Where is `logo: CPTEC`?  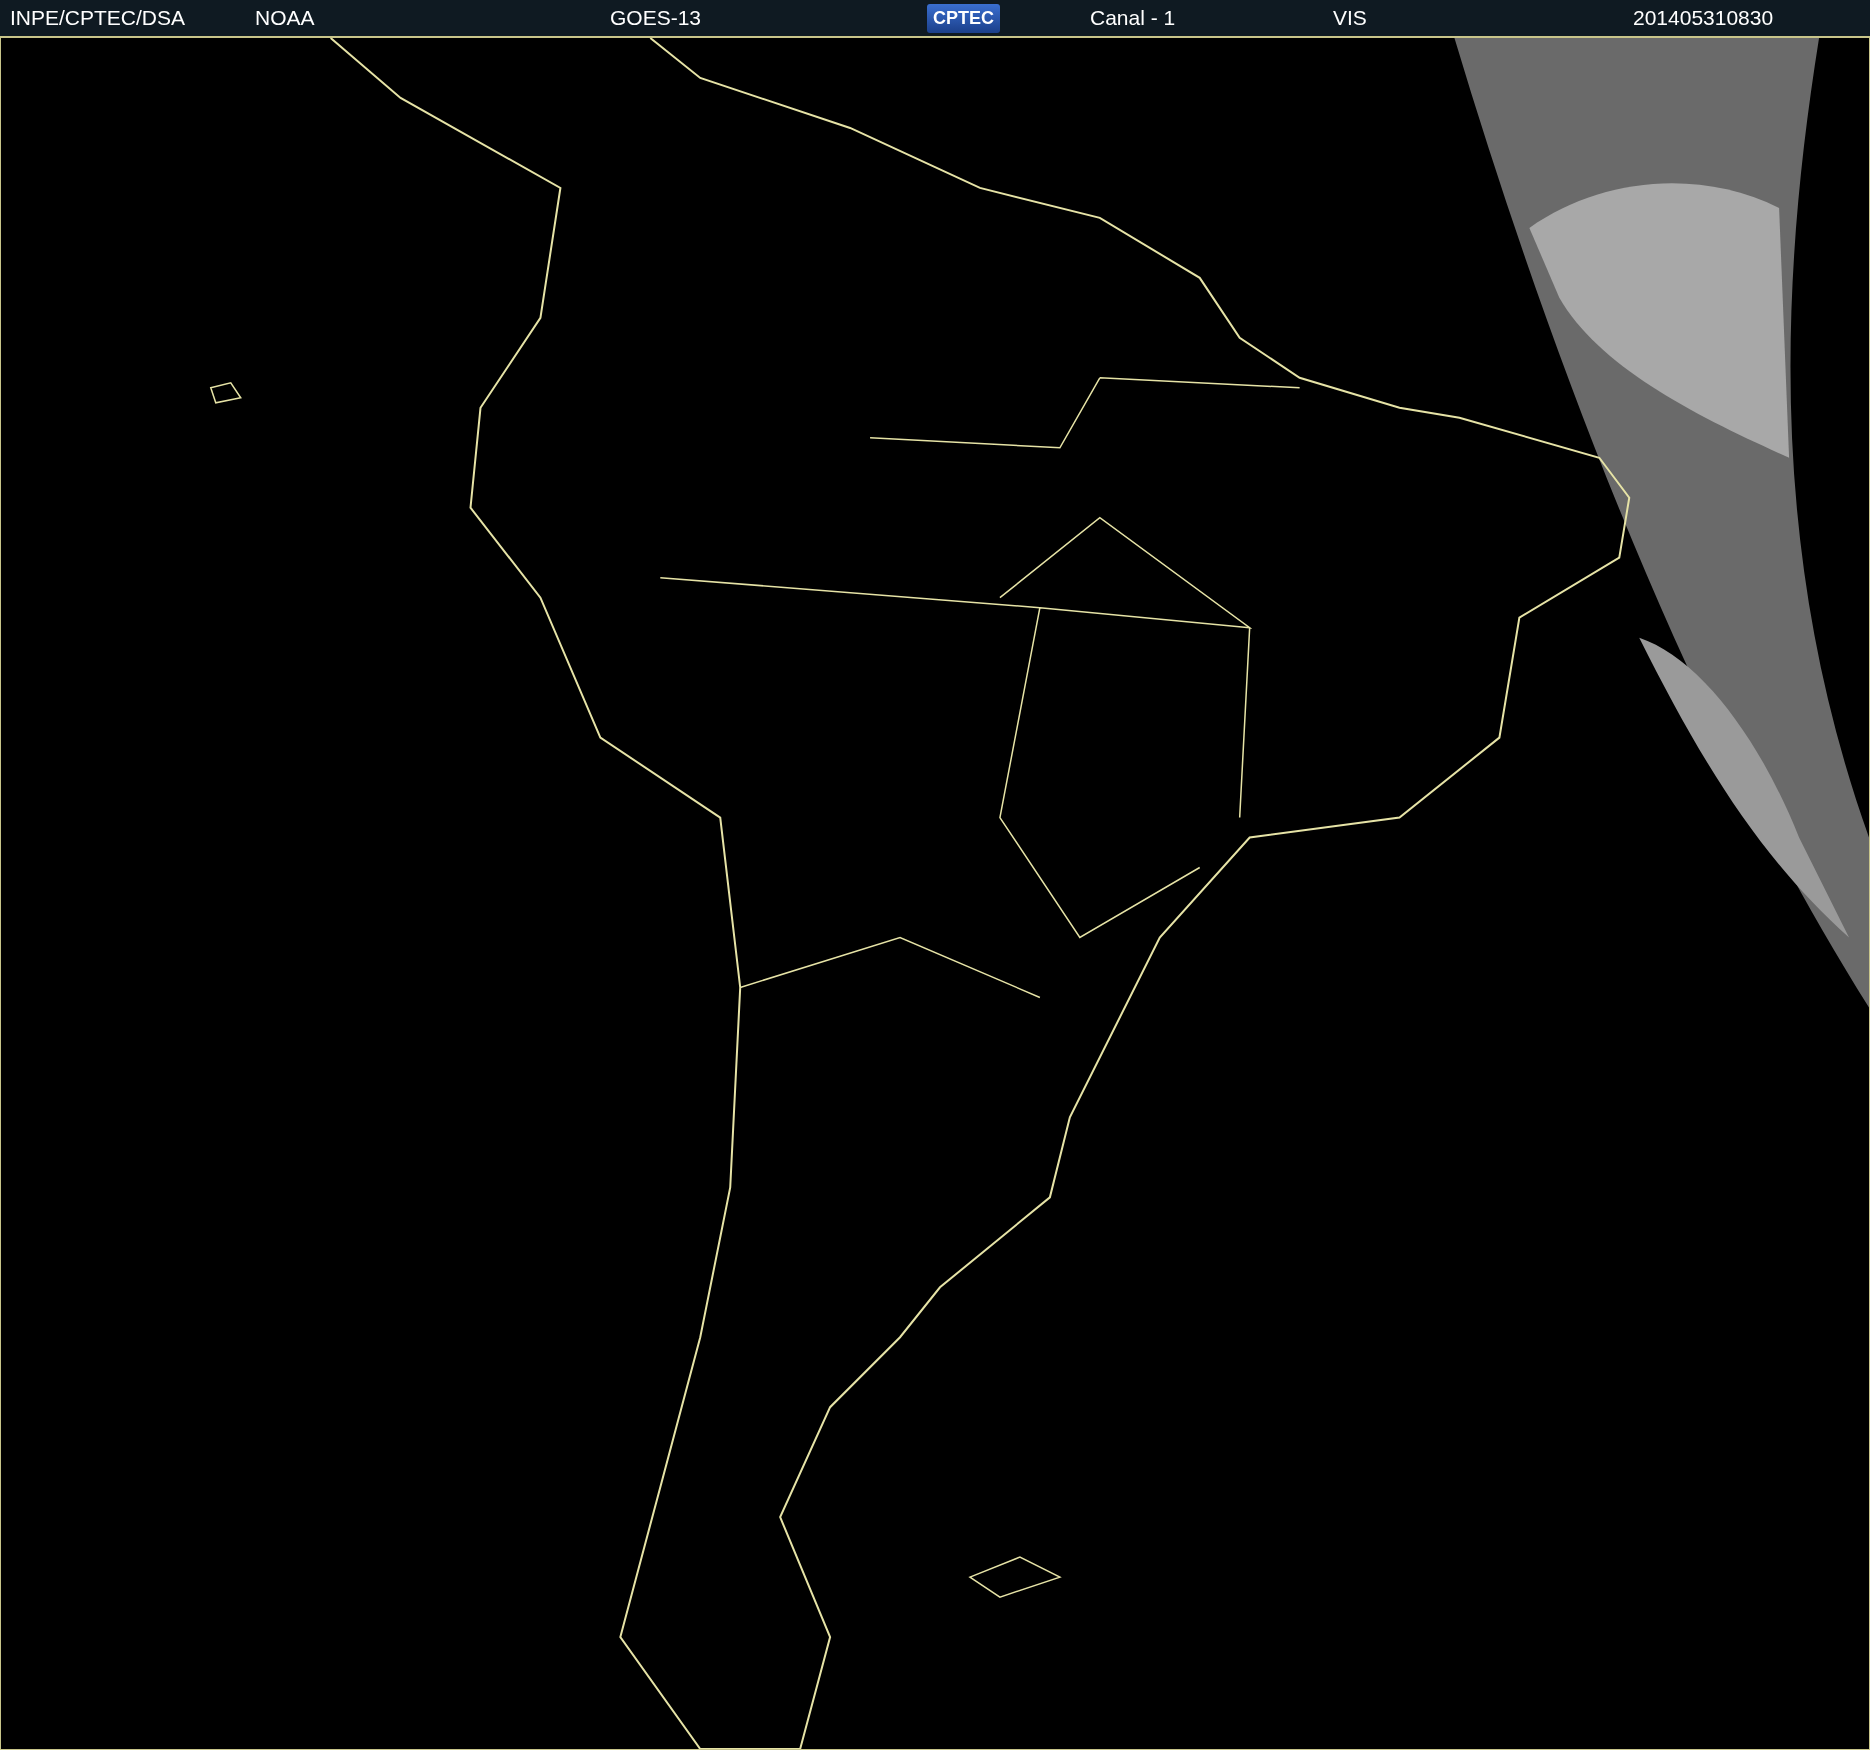
logo: CPTEC is located at coordinates (963, 18).